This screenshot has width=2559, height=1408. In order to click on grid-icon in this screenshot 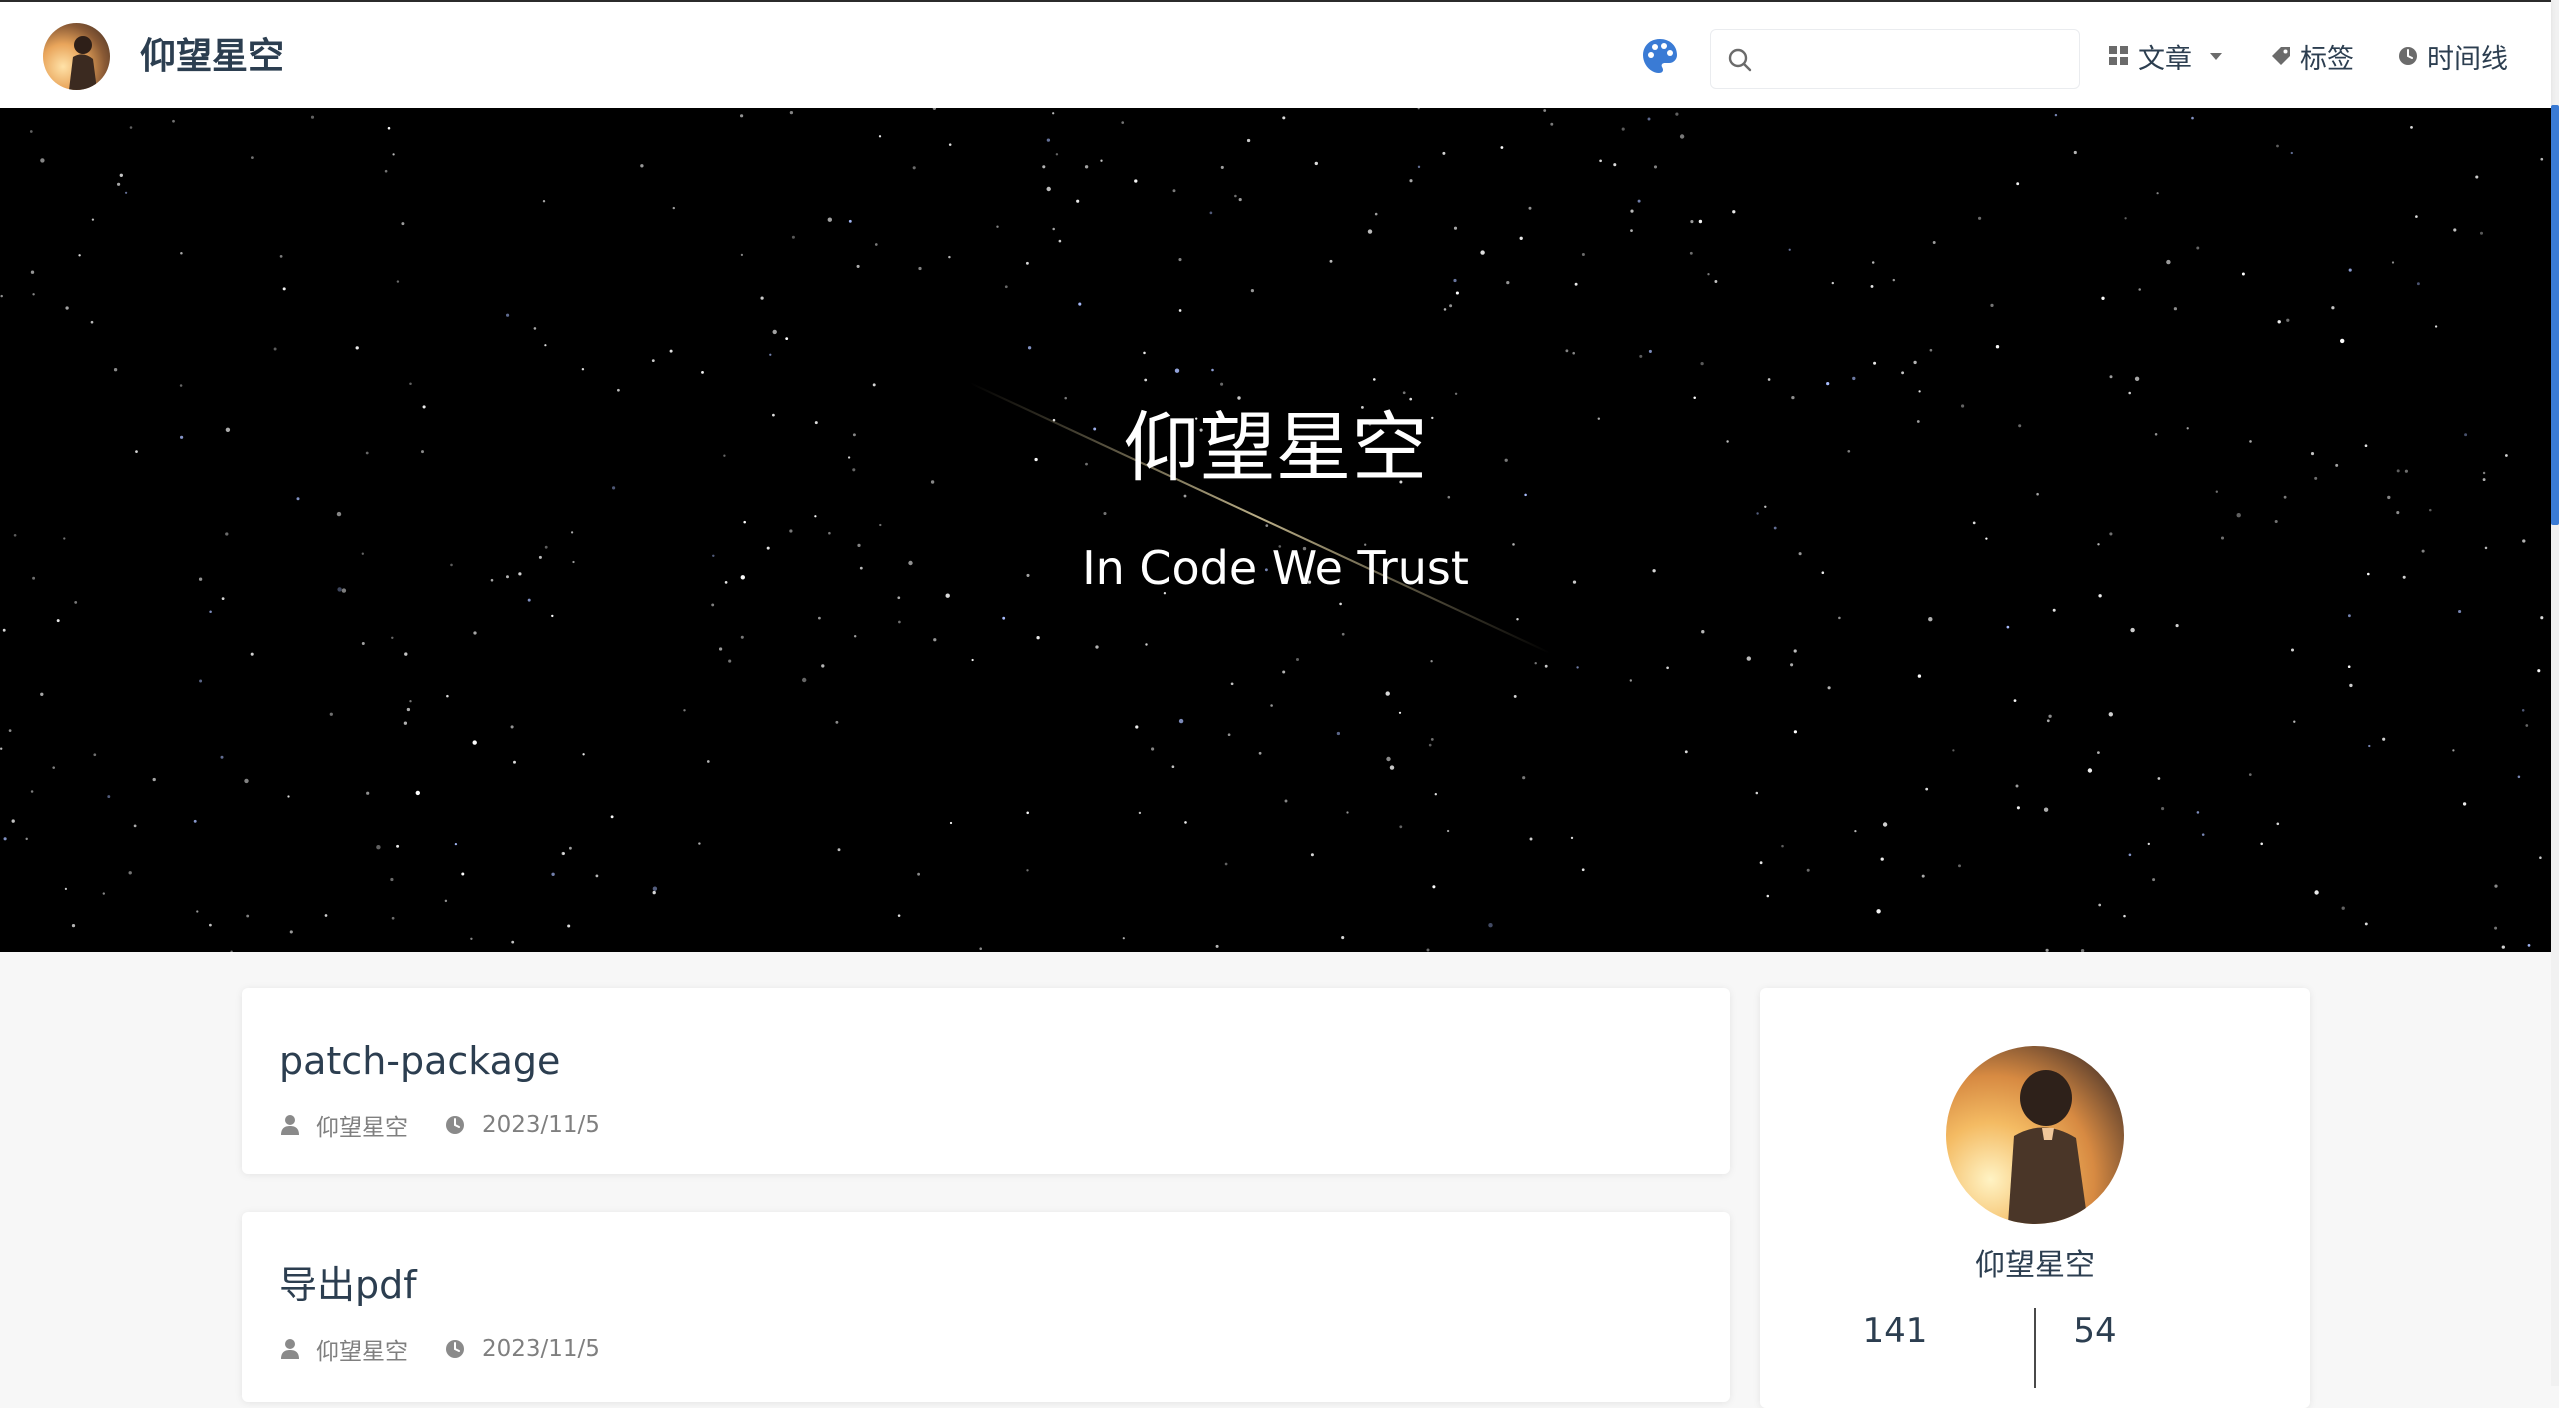, I will do `click(2118, 55)`.